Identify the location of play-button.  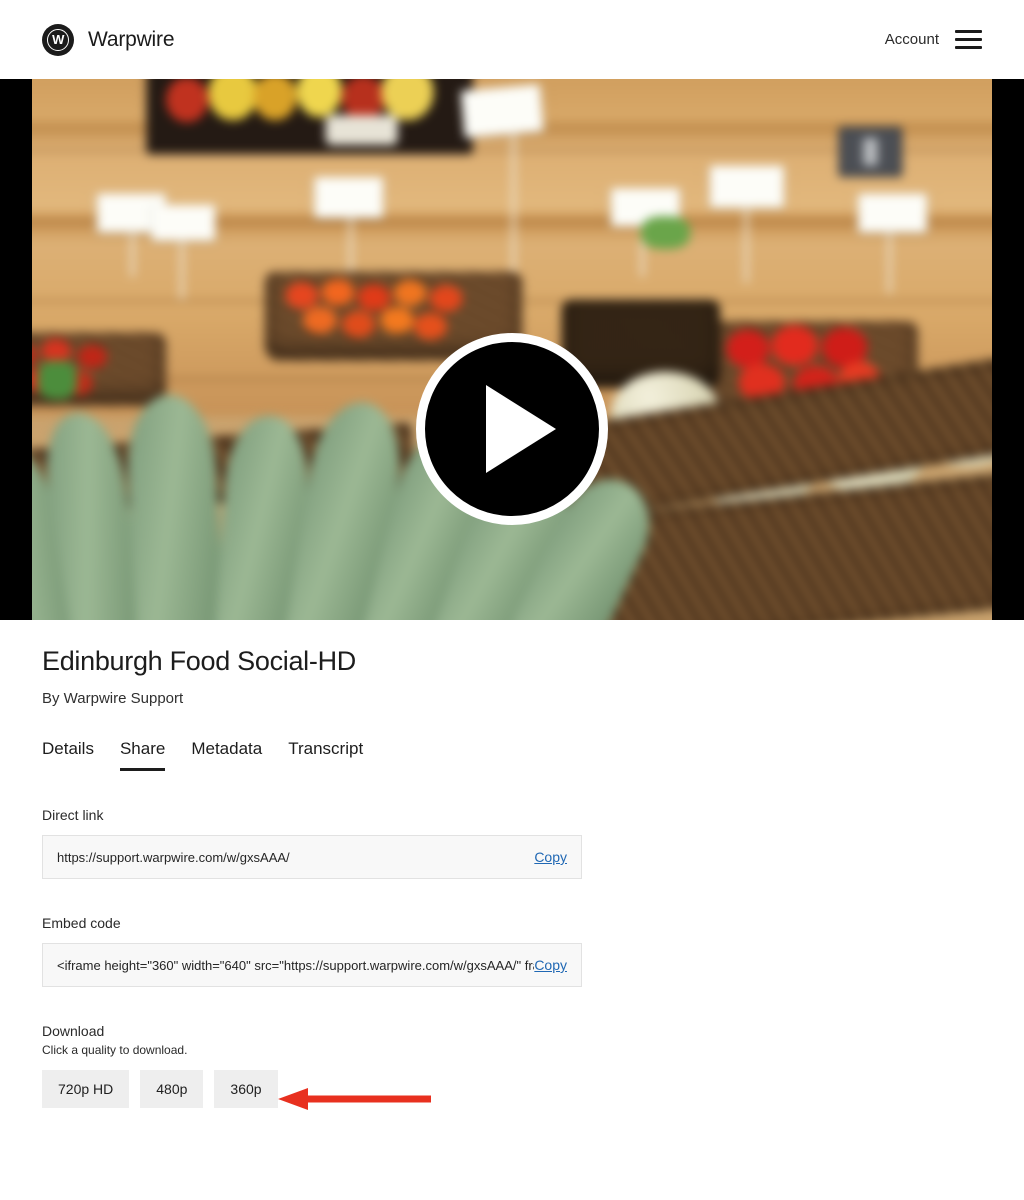
(512, 429).